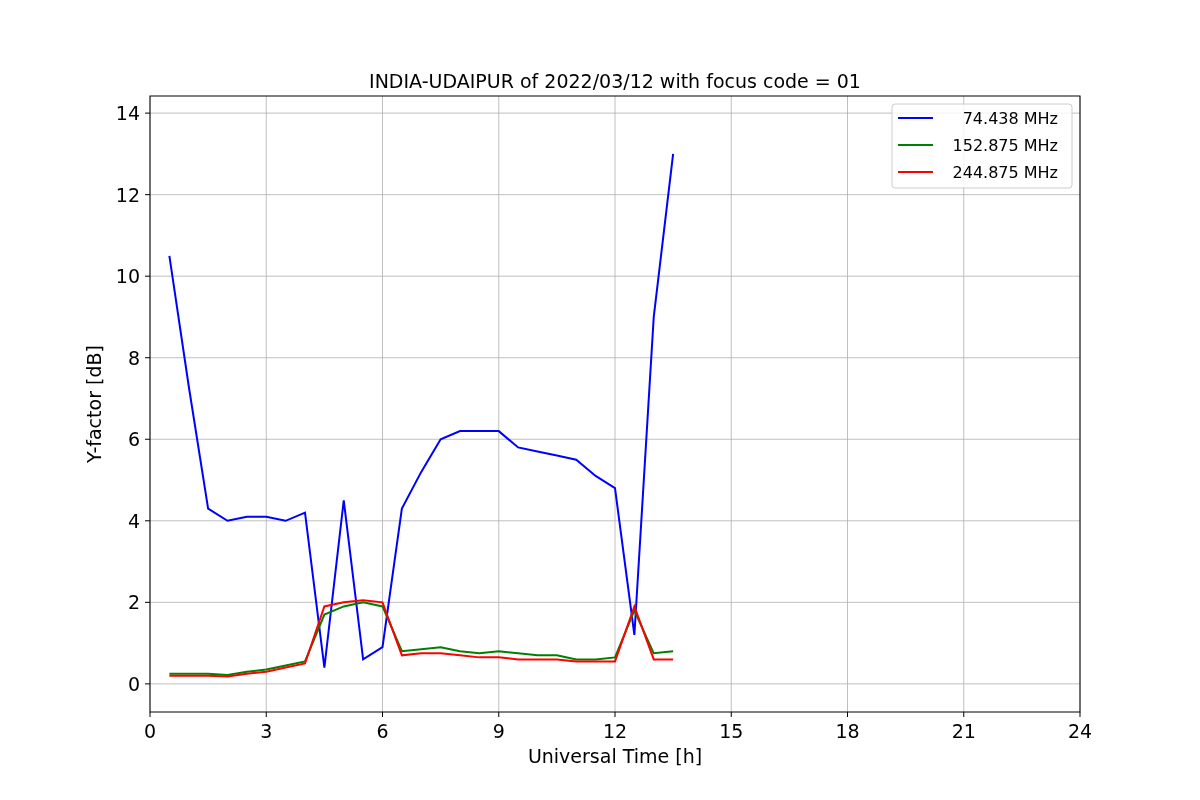 The height and width of the screenshot is (800, 1200). What do you see at coordinates (133, 357) in the screenshot?
I see `y-tick-label: 8` at bounding box center [133, 357].